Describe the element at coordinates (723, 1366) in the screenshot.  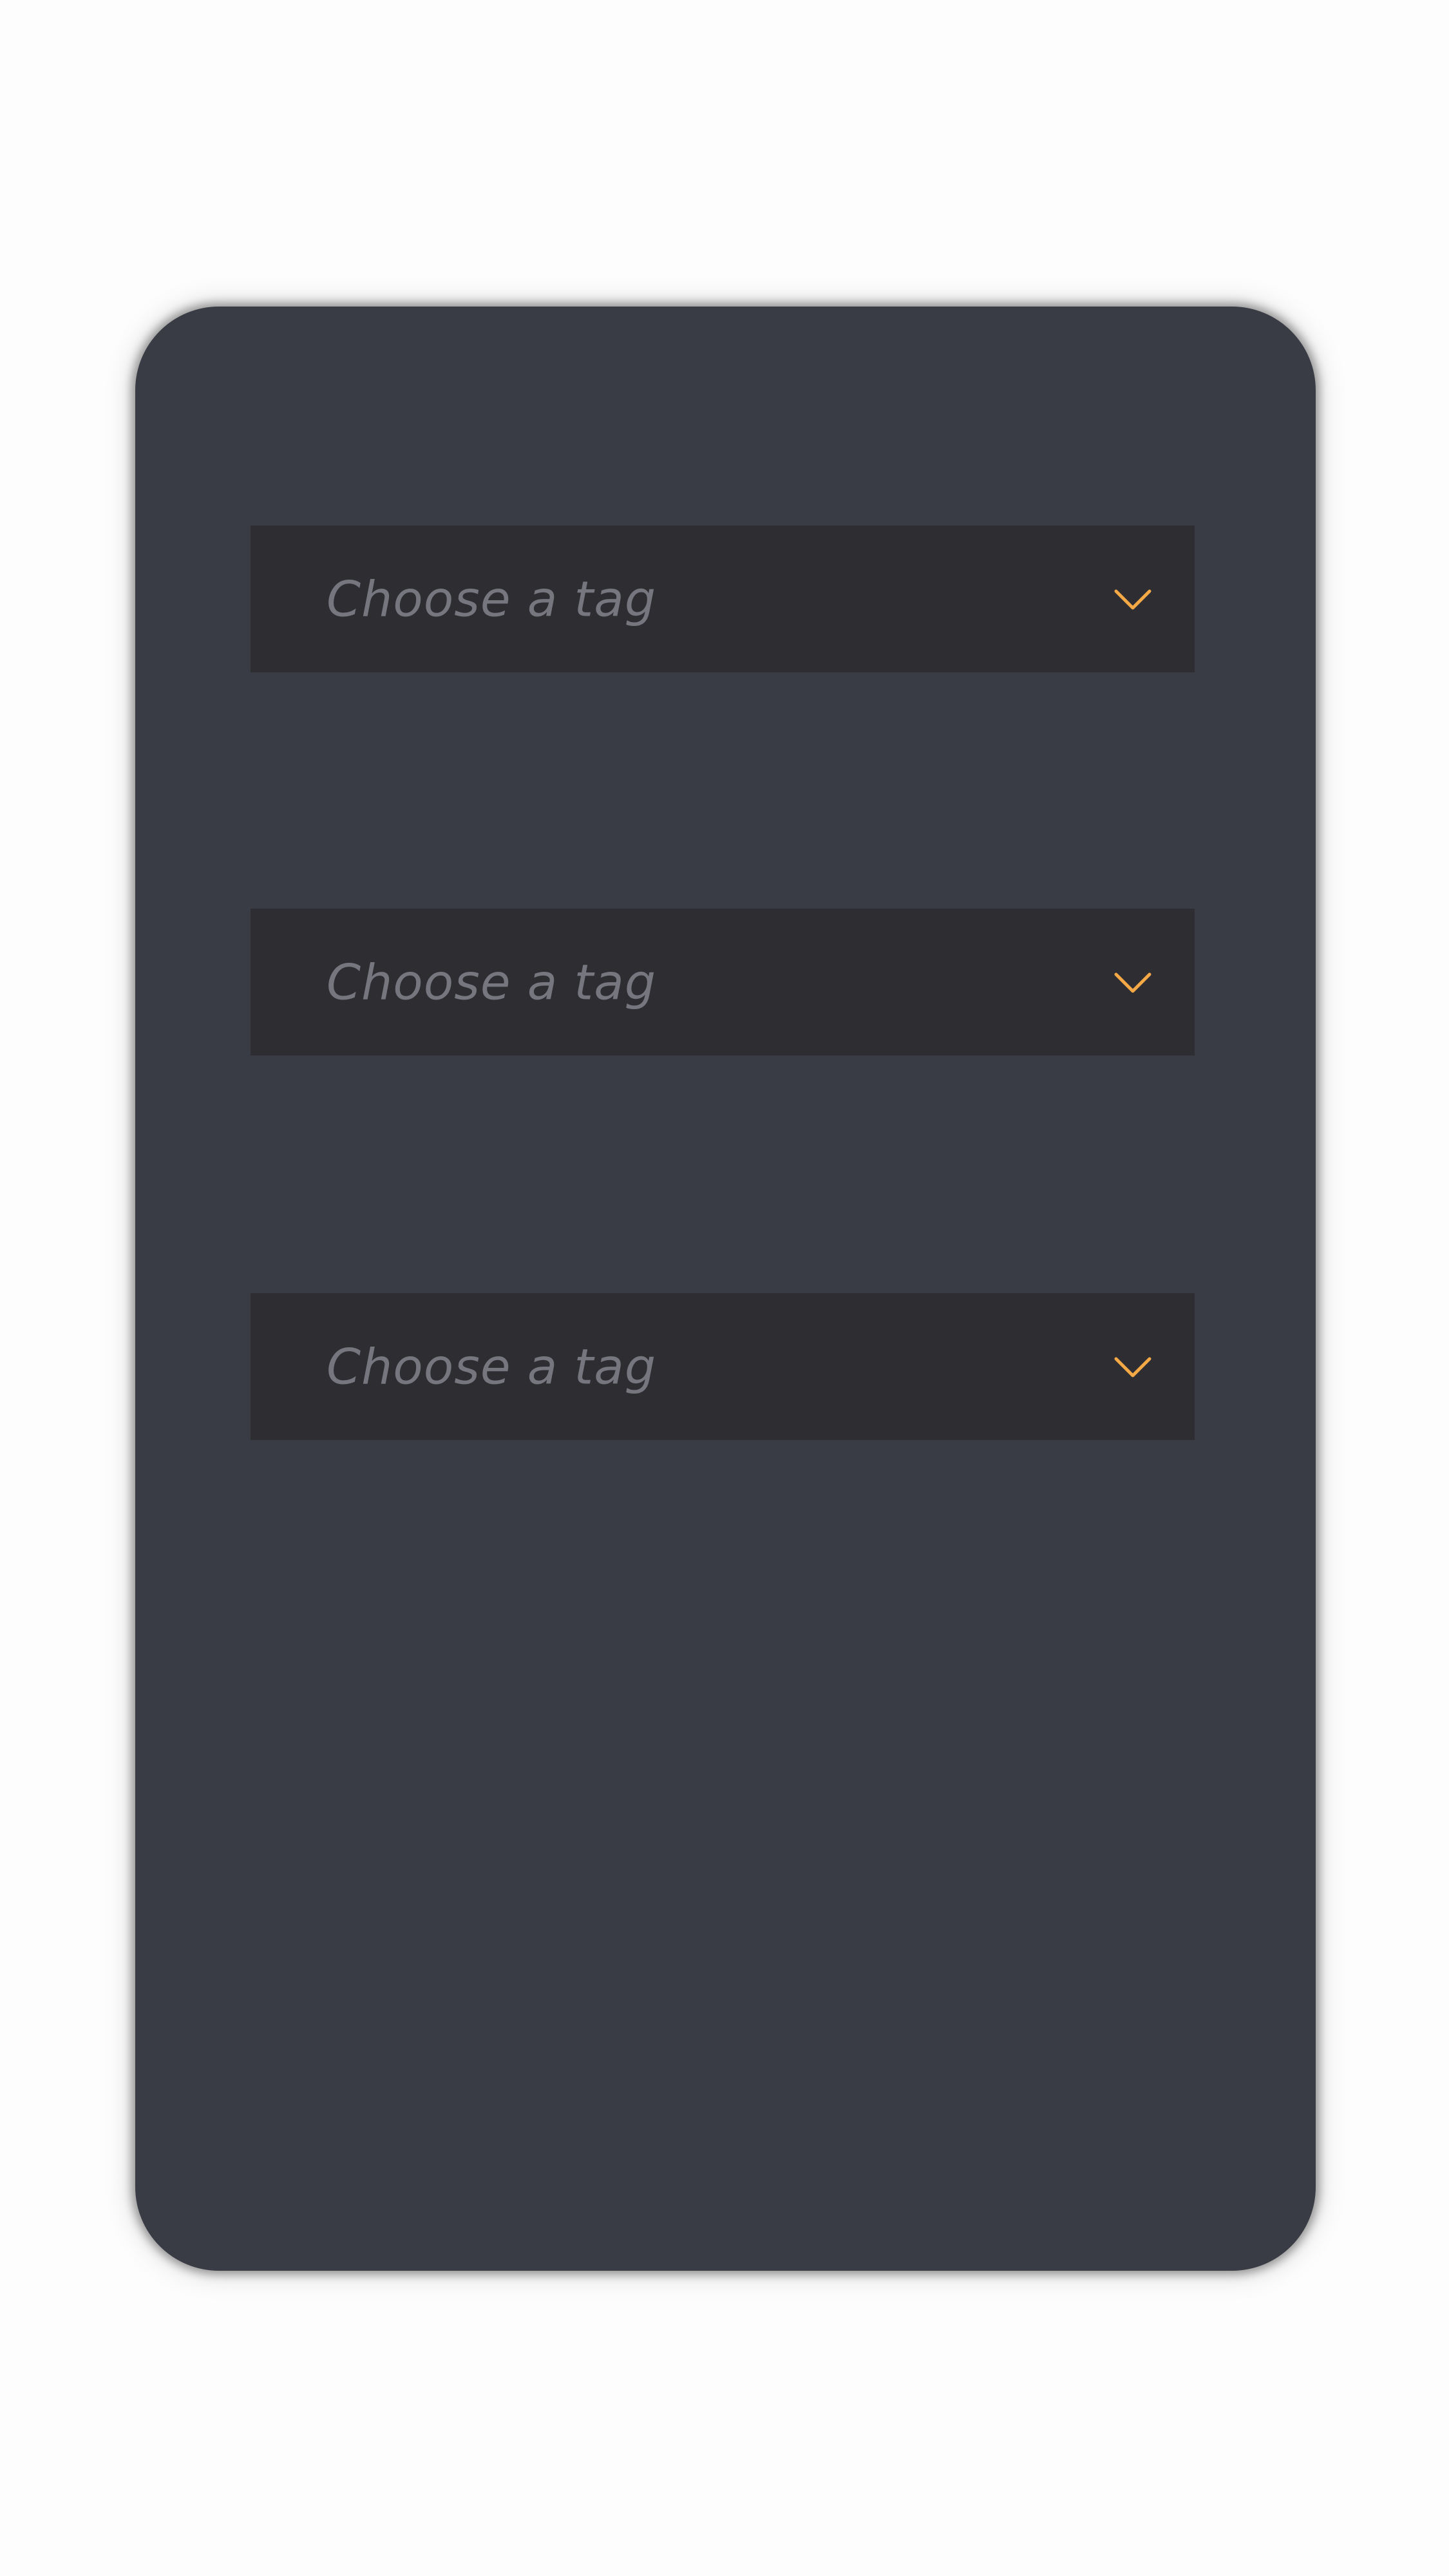
I see `tag-select-3: Choose a tag` at that location.